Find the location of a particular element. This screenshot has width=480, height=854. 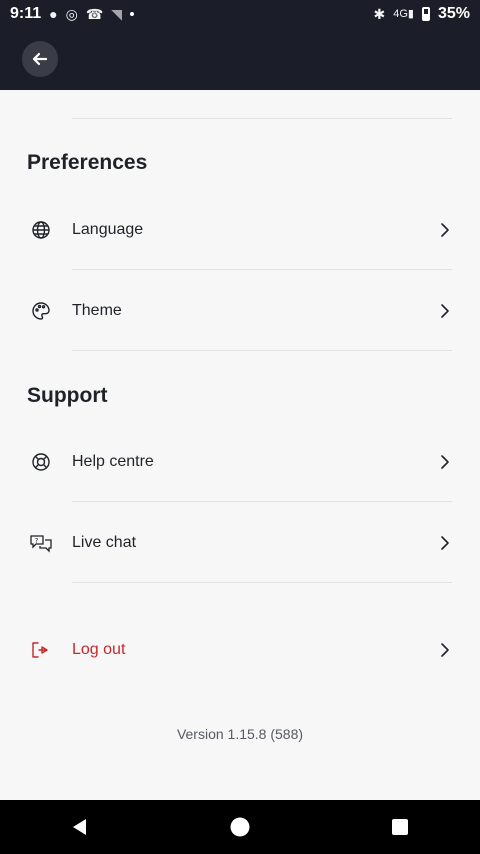

settings-item-label: Language is located at coordinates (108, 229).